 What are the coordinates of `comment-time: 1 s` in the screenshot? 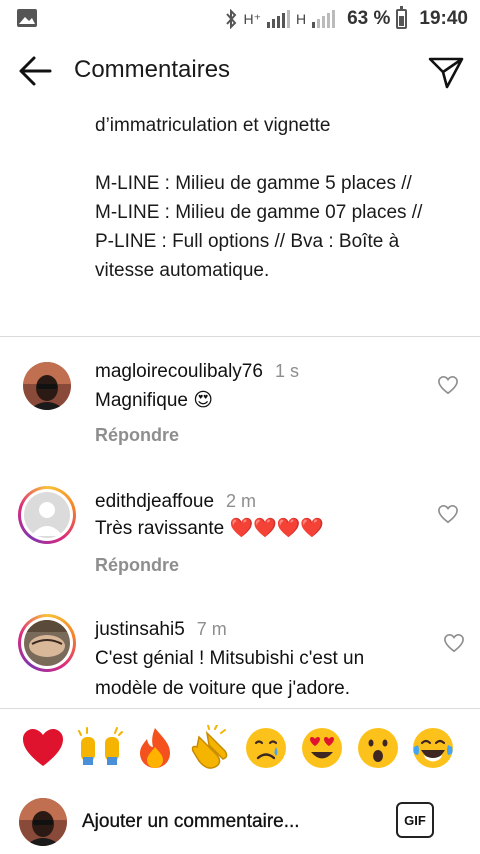 It's located at (286, 371).